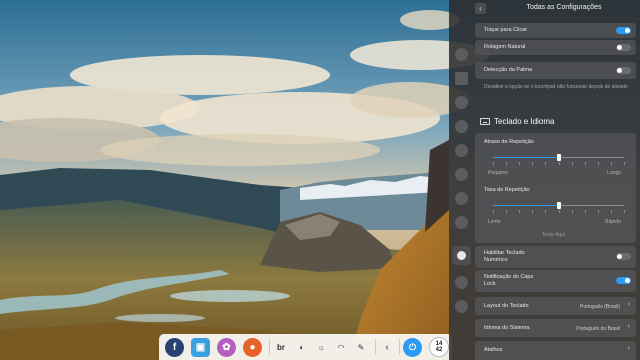  Describe the element at coordinates (506, 30) in the screenshot. I see `tap-to-click-label: Toque para Clicar` at that location.